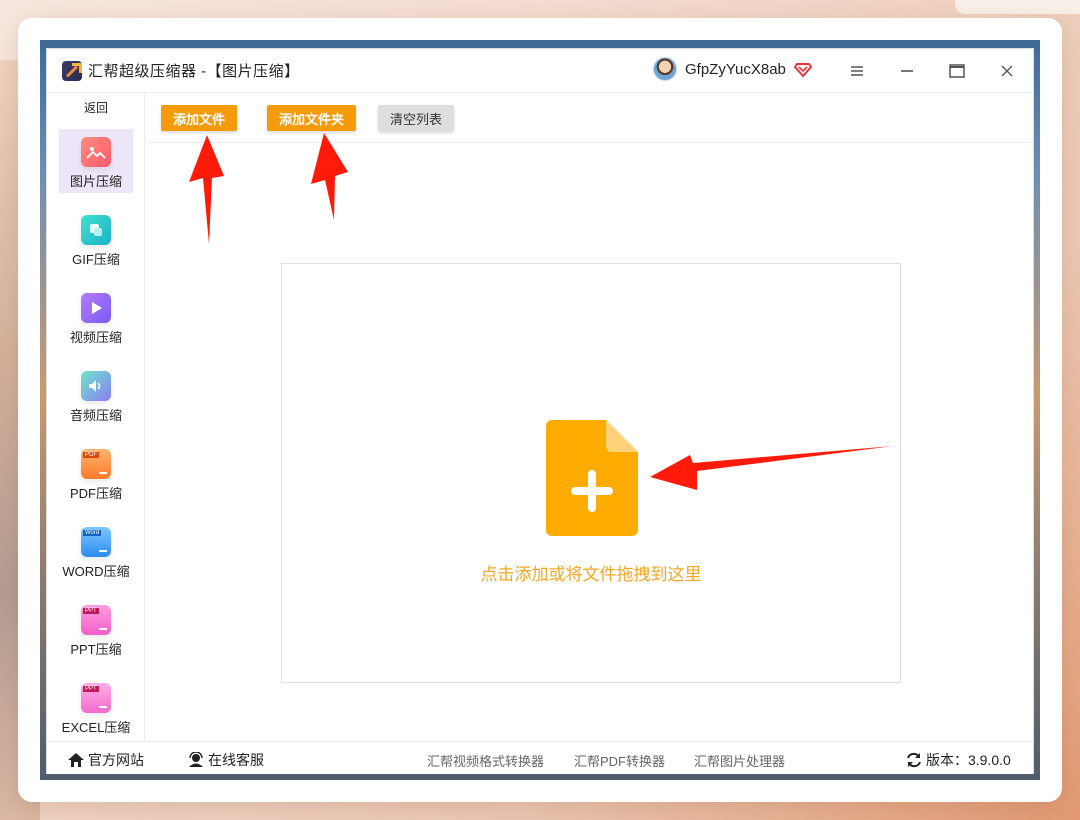 The height and width of the screenshot is (820, 1080). I want to click on add-file-button: 添加文件, so click(199, 118).